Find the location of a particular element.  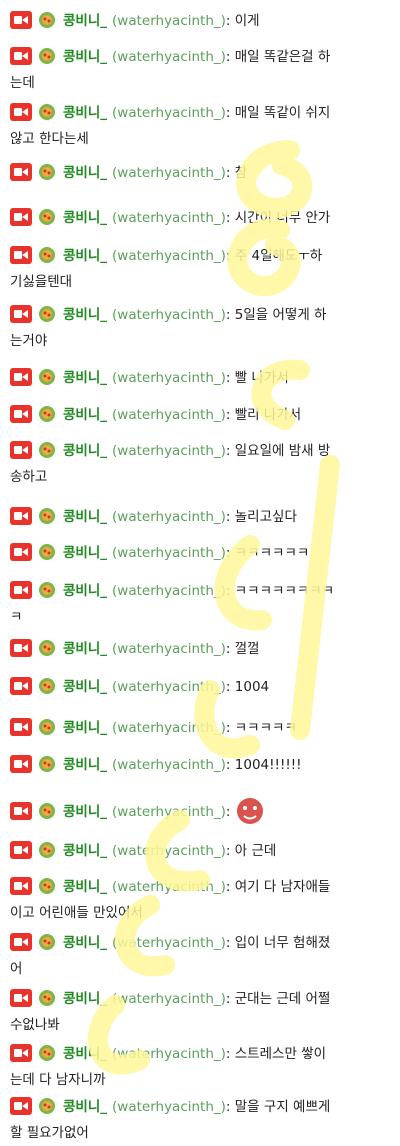

red-face-emote-icon is located at coordinates (250, 811).